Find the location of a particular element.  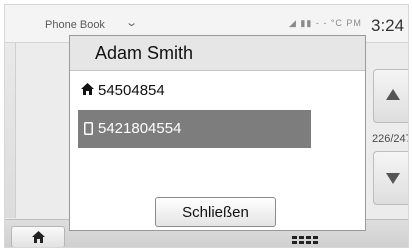

phonebook-title: Phone Book is located at coordinates (75, 25).